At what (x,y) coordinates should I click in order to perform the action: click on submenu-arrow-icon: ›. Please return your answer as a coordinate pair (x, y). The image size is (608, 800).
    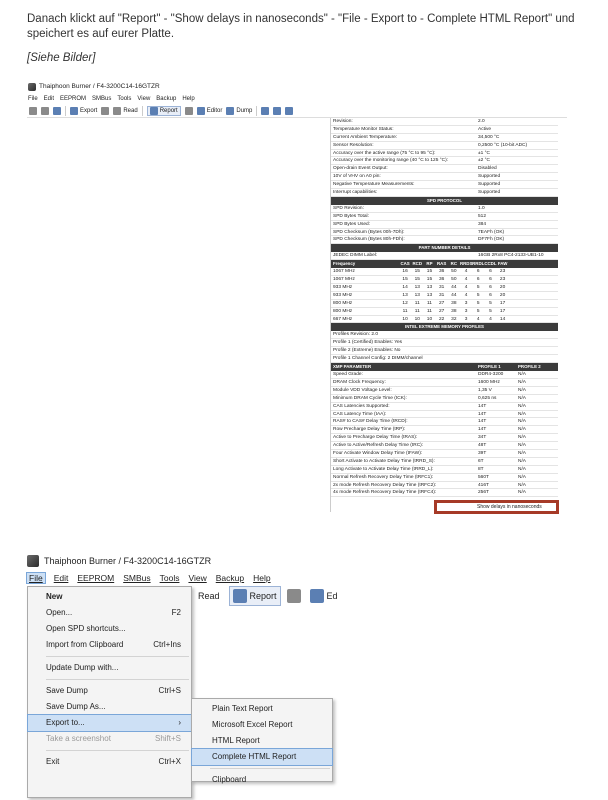
    Looking at the image, I should click on (179, 722).